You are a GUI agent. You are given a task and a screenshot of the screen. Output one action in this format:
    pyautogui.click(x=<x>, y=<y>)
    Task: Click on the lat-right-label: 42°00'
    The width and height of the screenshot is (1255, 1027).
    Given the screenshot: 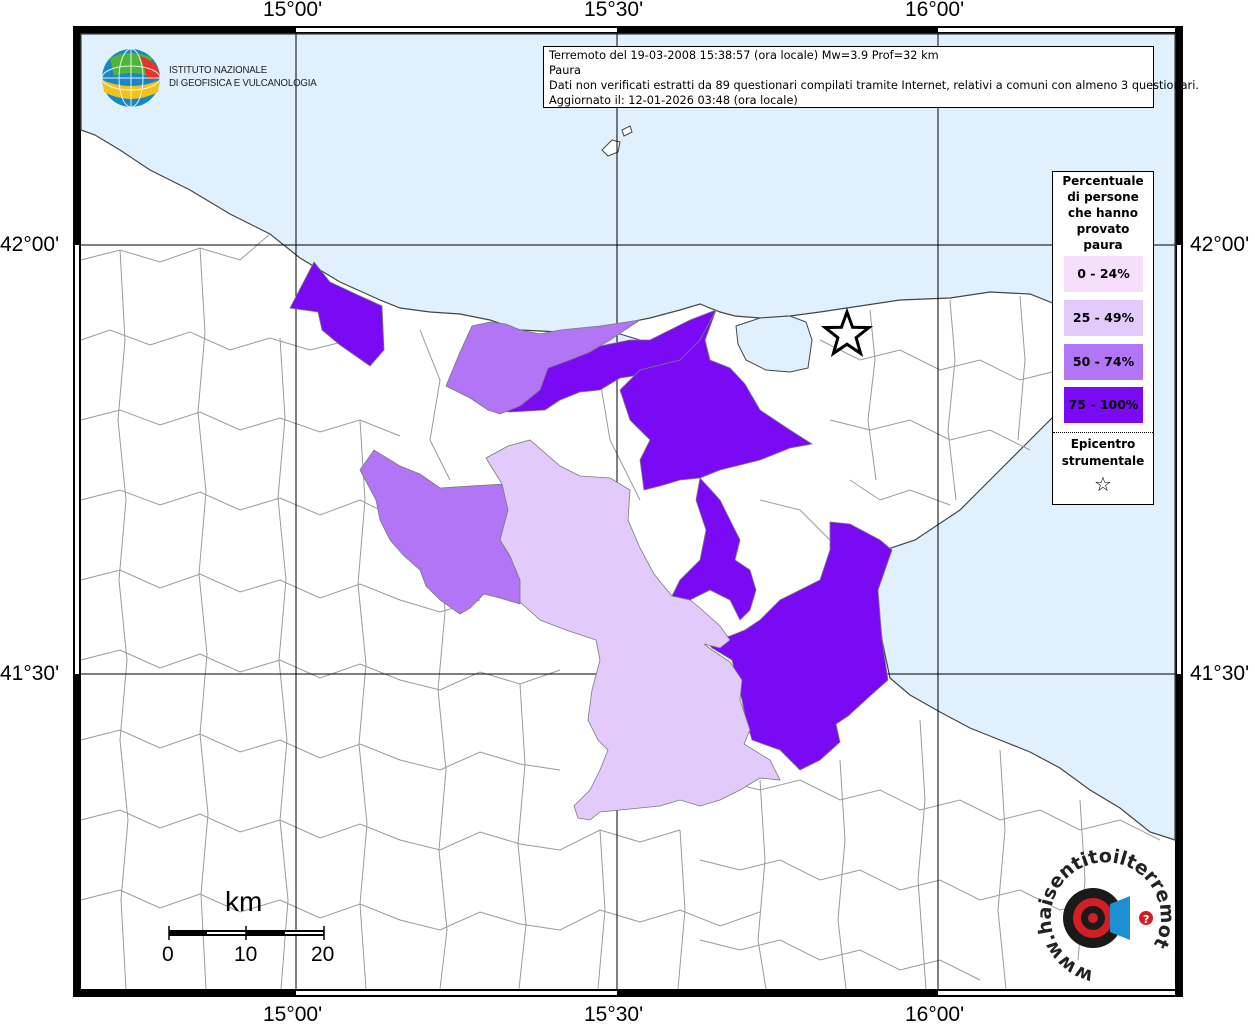 What is the action you would take?
    pyautogui.click(x=1220, y=244)
    